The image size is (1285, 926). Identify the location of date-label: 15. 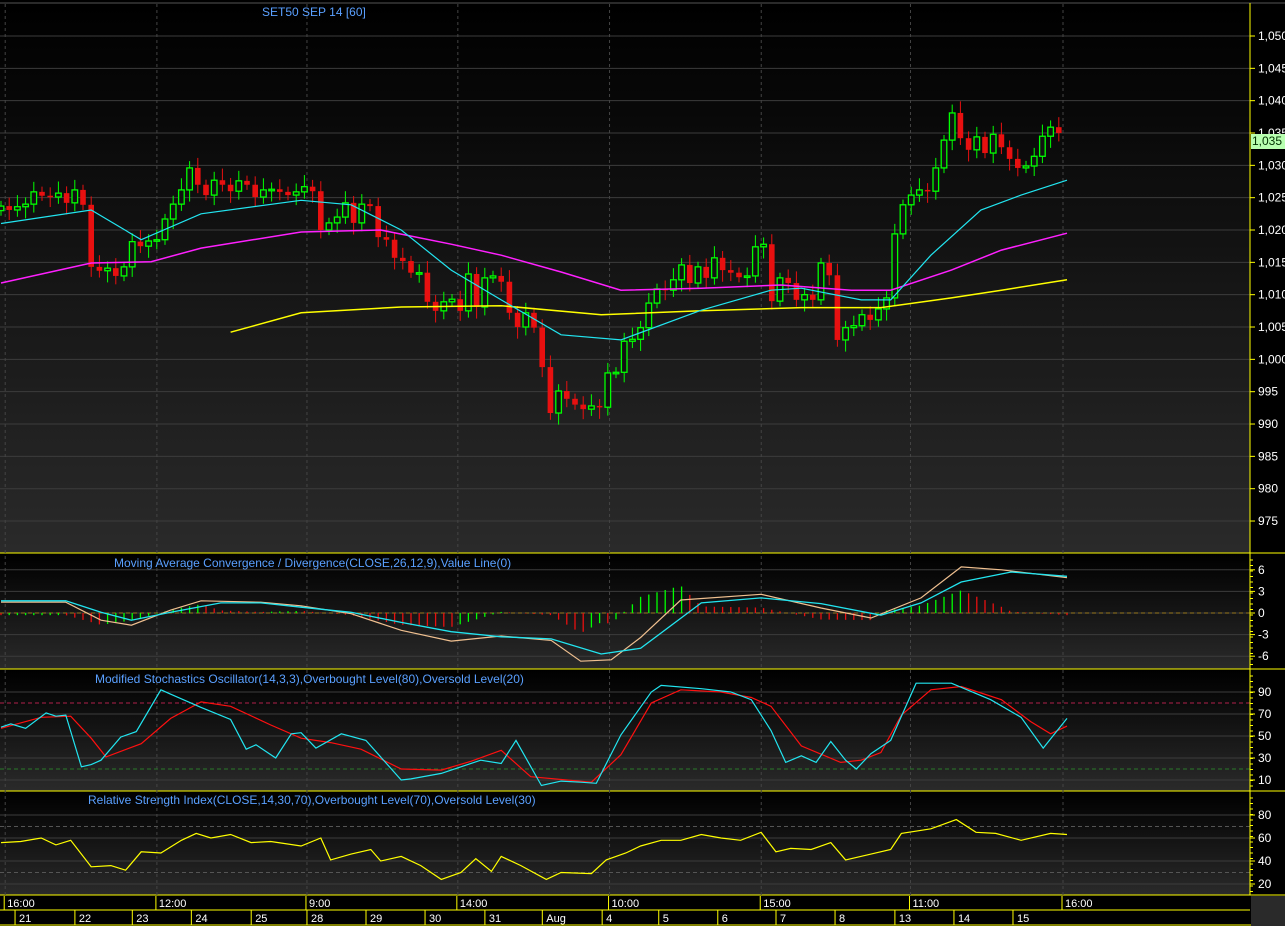
(1023, 919).